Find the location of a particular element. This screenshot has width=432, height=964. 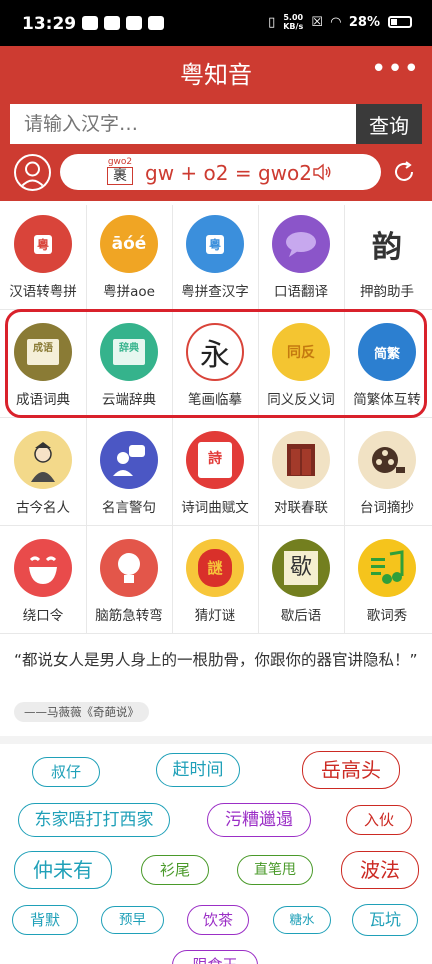

poetry-icon: 詩 is located at coordinates (215, 460).